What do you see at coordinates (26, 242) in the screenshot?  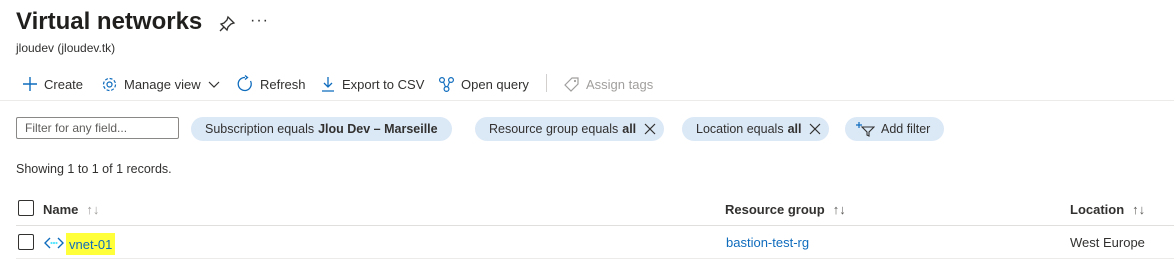 I see `row-checkbox` at bounding box center [26, 242].